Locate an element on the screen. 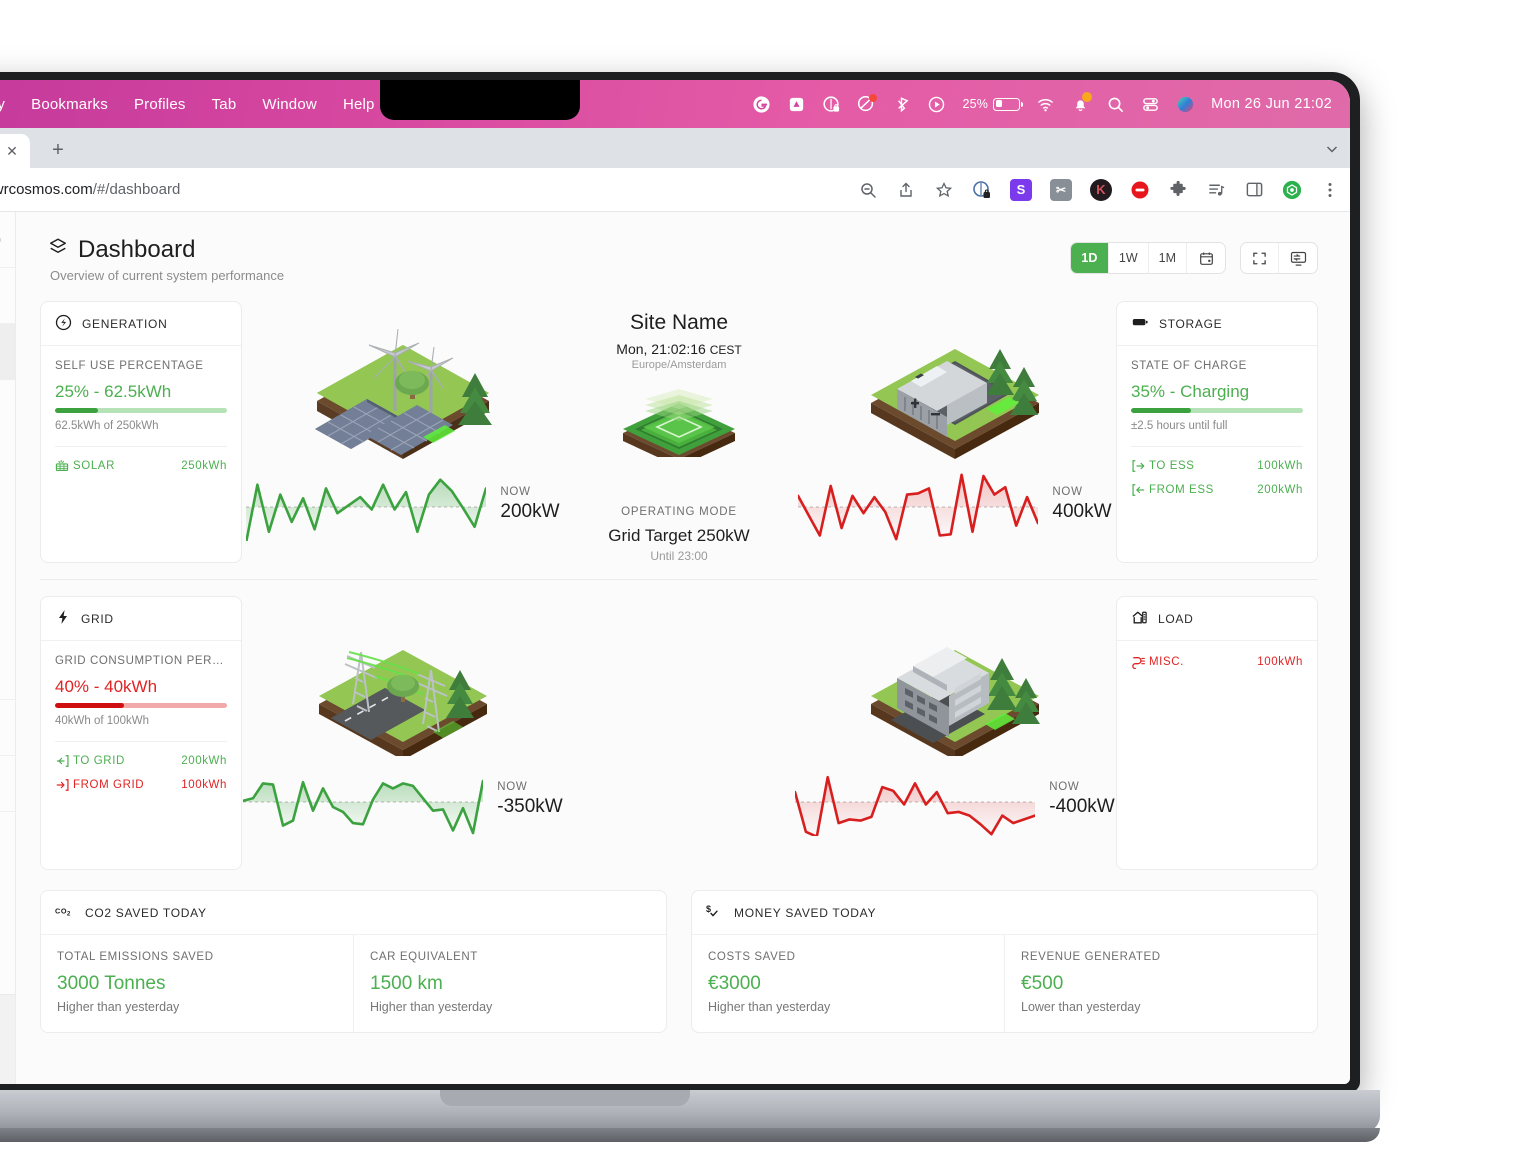 This screenshot has height=1175, width=1528. laptop-notch-dent is located at coordinates (565, 1098).